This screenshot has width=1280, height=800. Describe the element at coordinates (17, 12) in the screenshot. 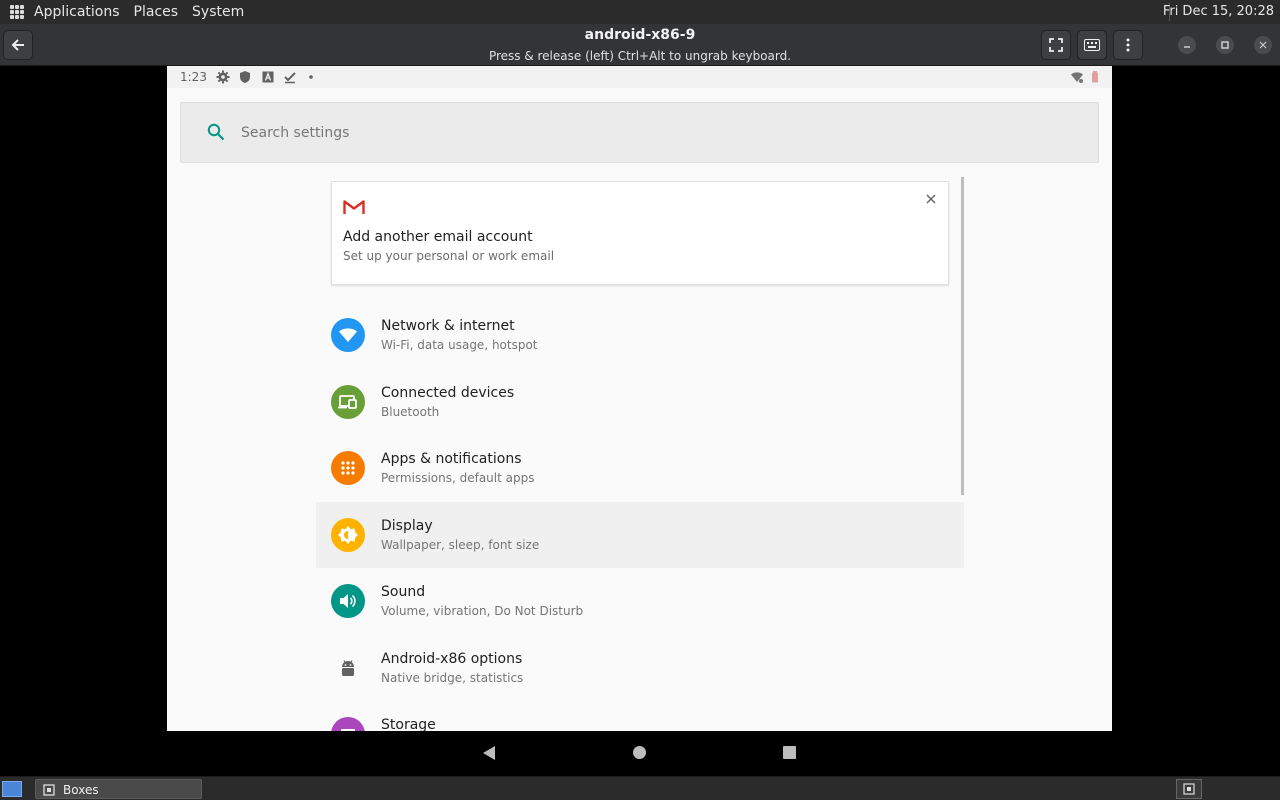

I see `applications-grid-icon` at that location.